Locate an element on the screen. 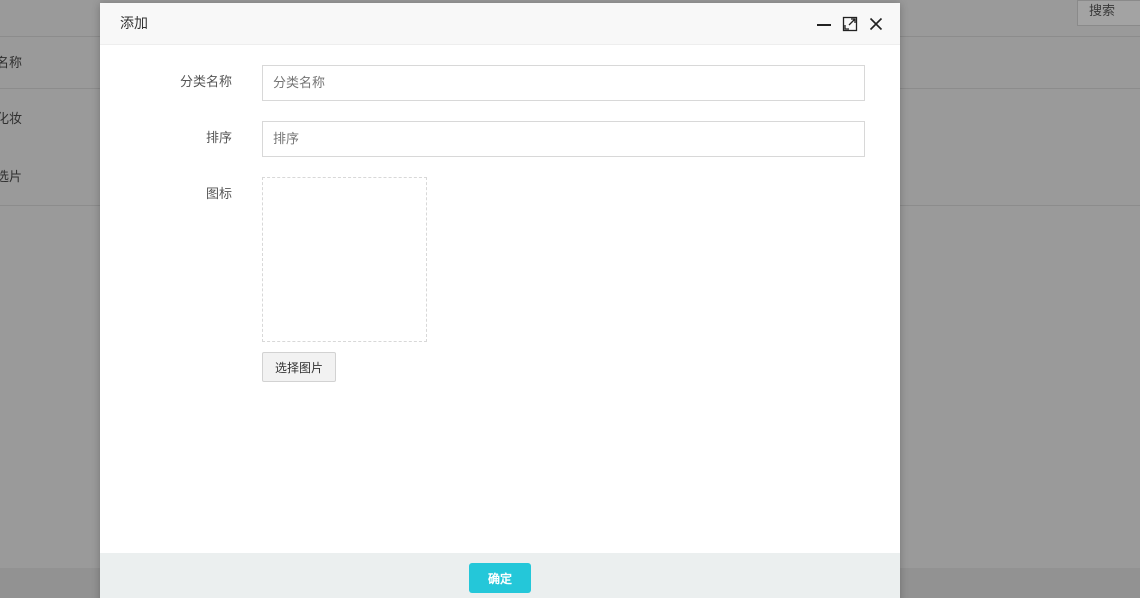  sort-label: 排序 is located at coordinates (218, 138).